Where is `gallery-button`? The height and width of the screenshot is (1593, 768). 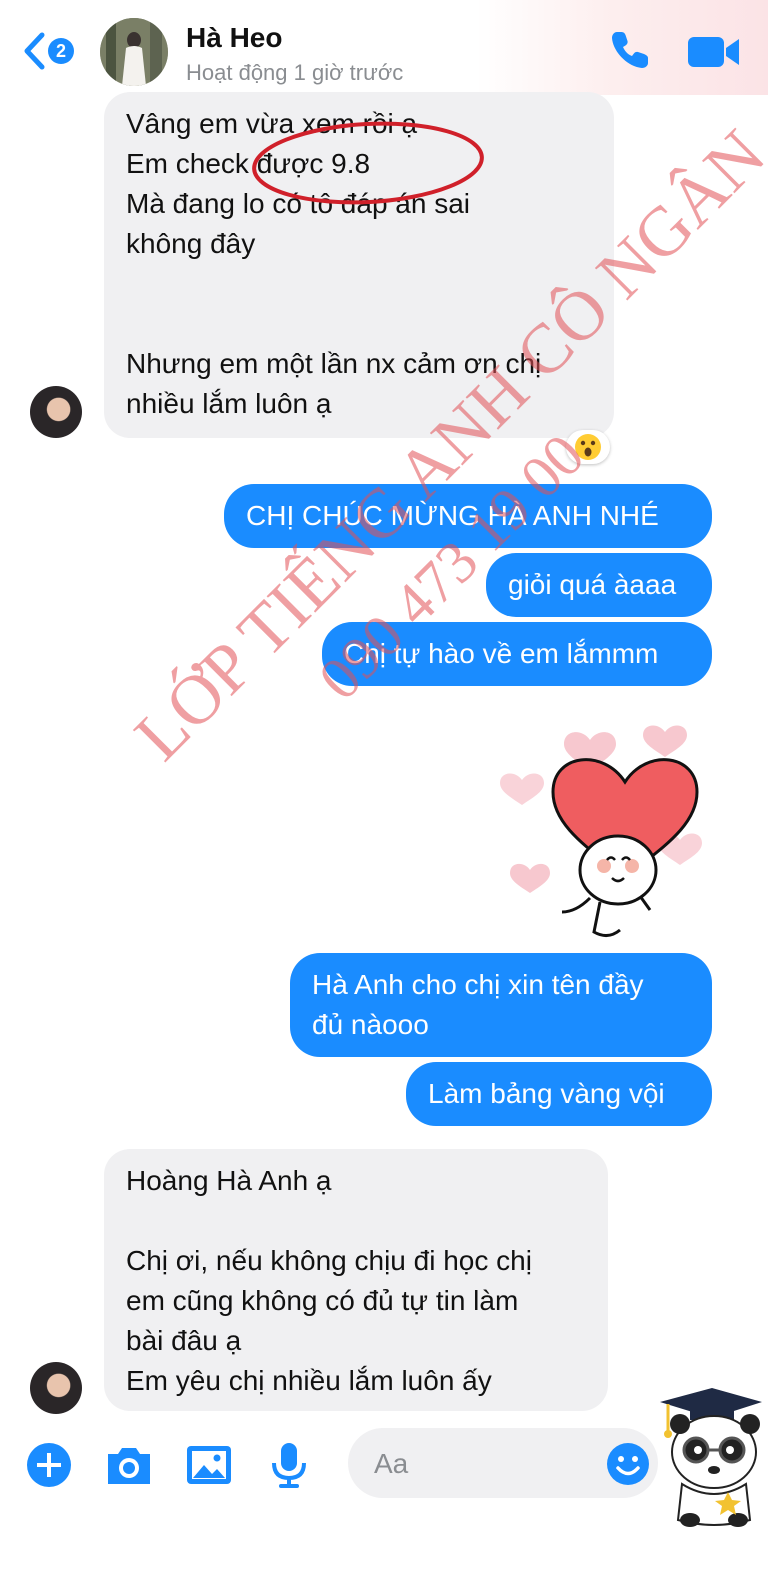 gallery-button is located at coordinates (209, 1465).